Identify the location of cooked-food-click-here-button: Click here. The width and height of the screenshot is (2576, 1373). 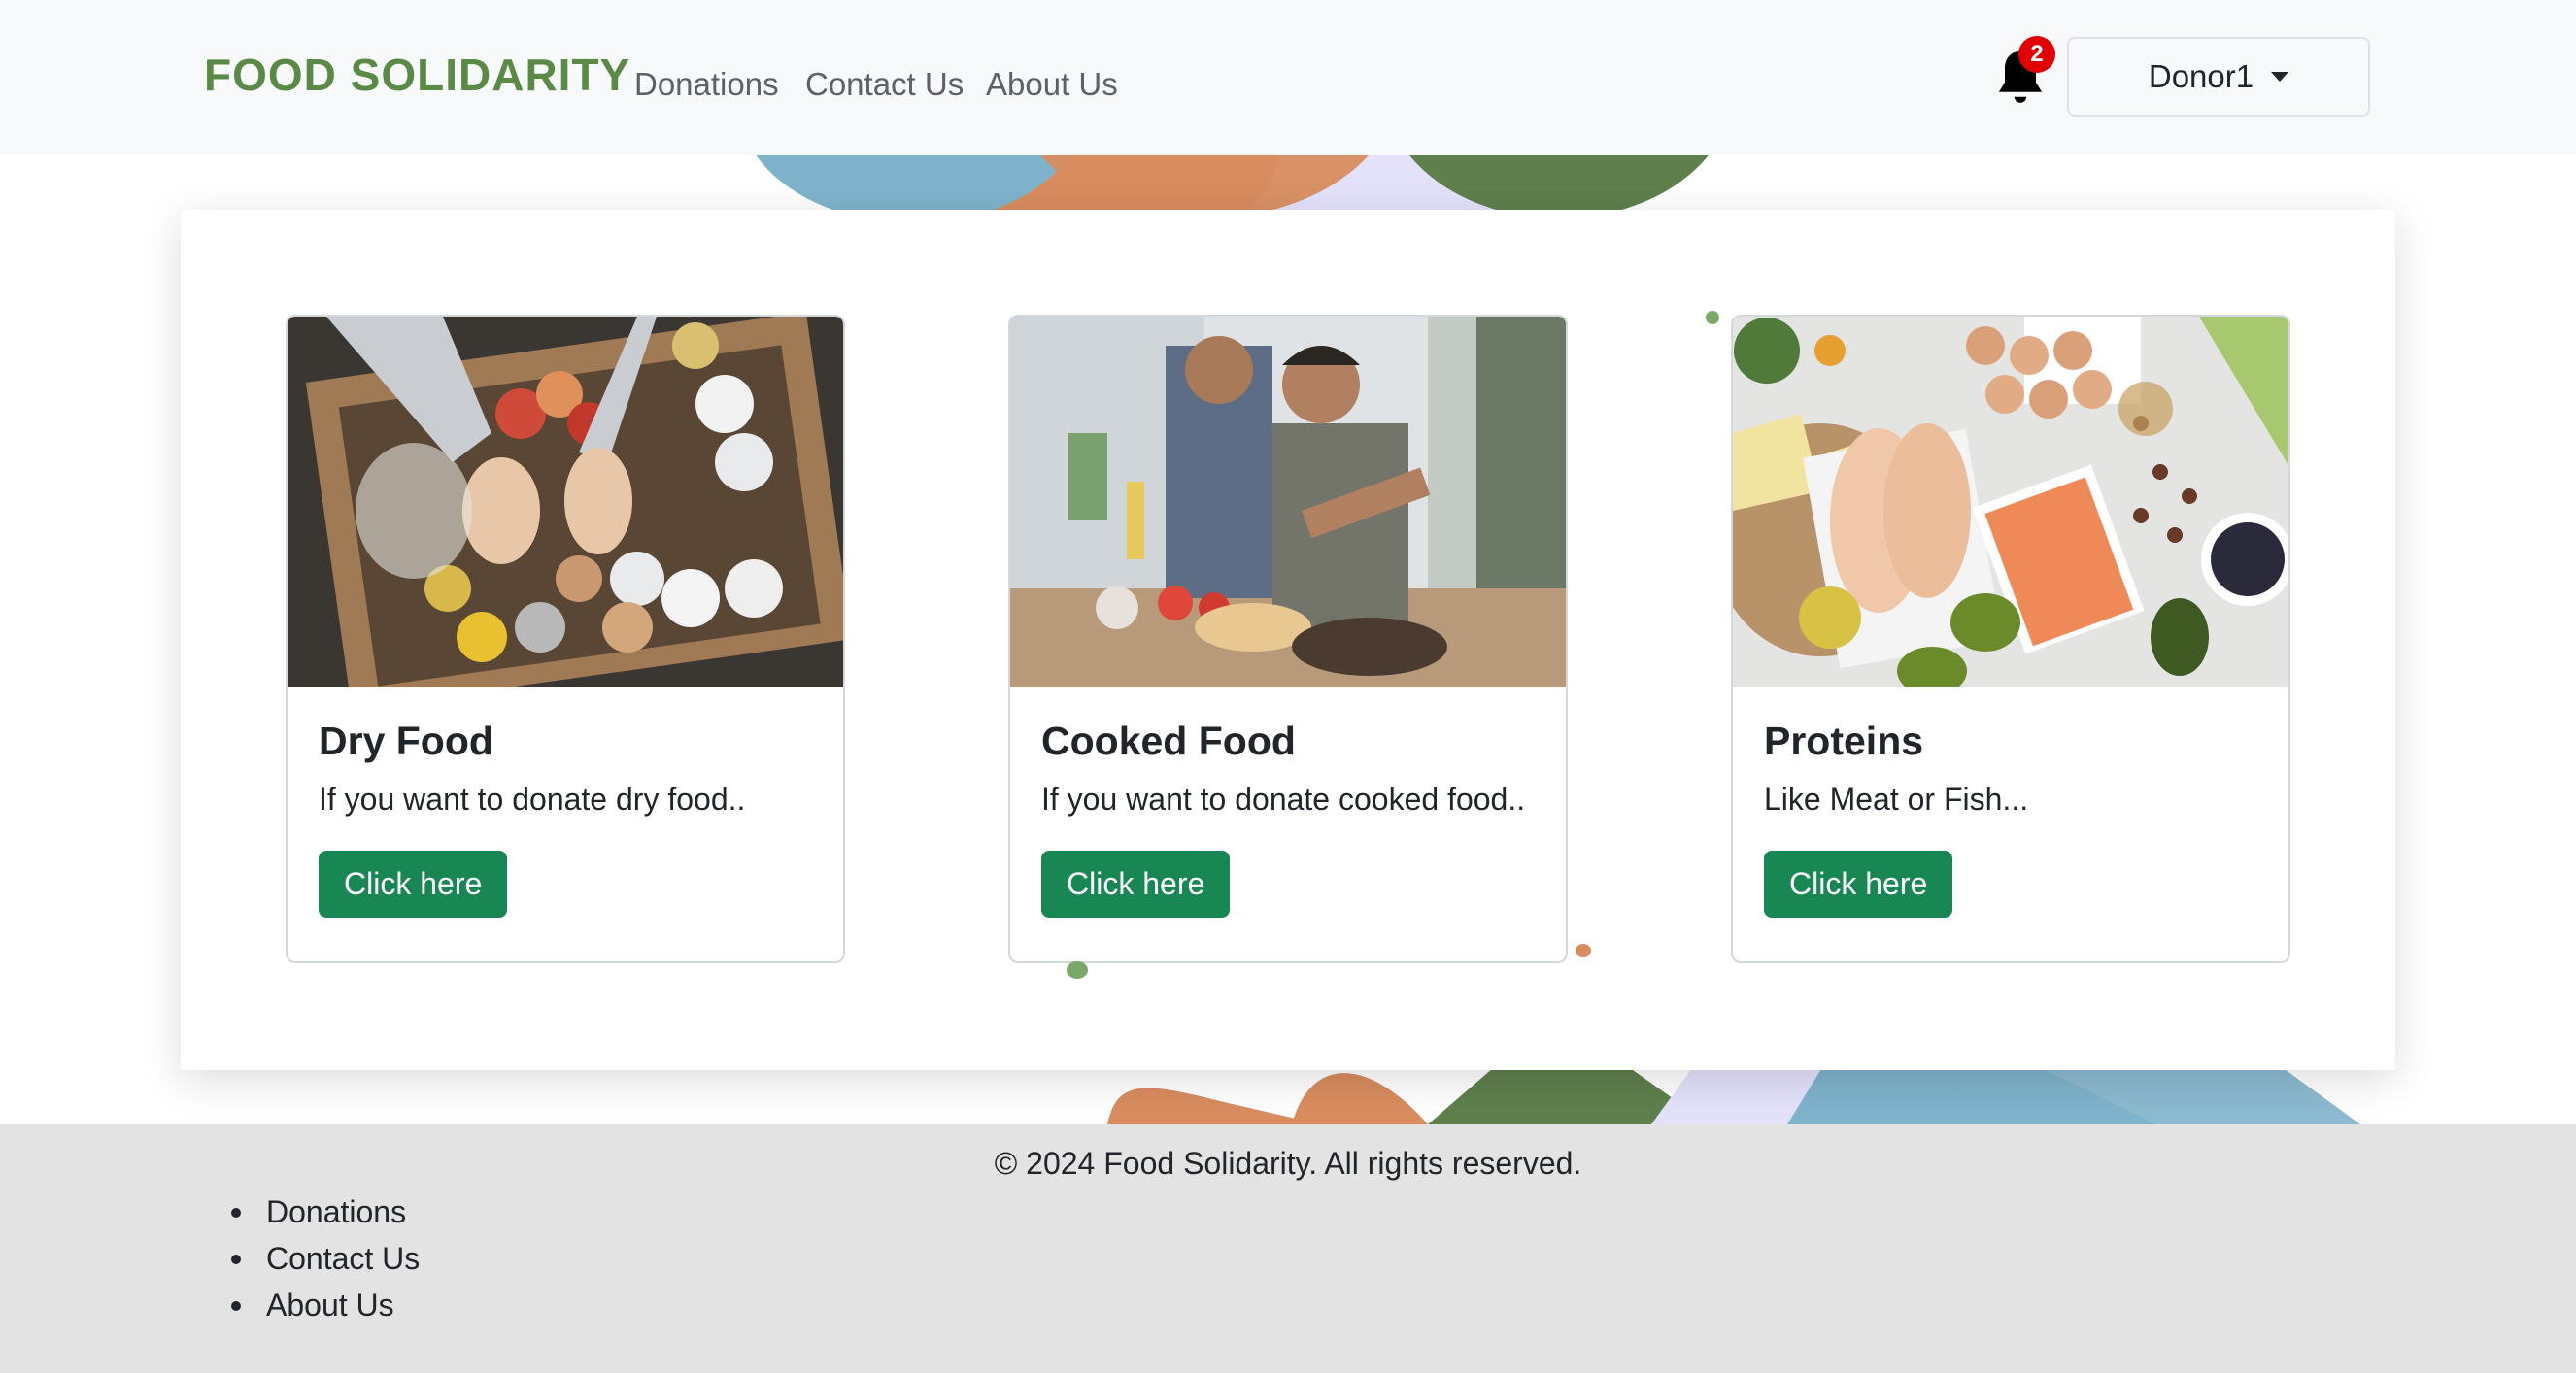
(1136, 884).